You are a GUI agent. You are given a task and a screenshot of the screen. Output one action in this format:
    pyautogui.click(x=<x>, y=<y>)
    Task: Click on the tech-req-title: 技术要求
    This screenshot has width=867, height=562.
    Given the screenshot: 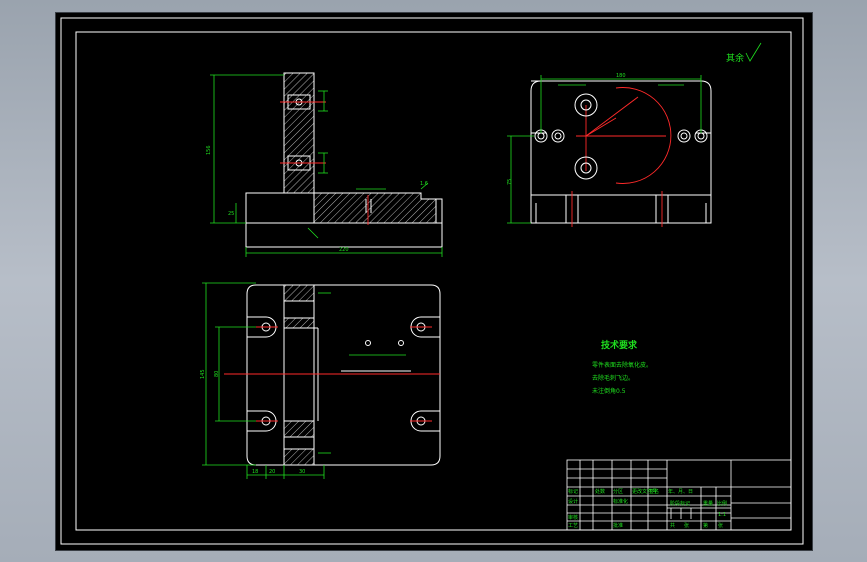 What is the action you would take?
    pyautogui.click(x=619, y=345)
    